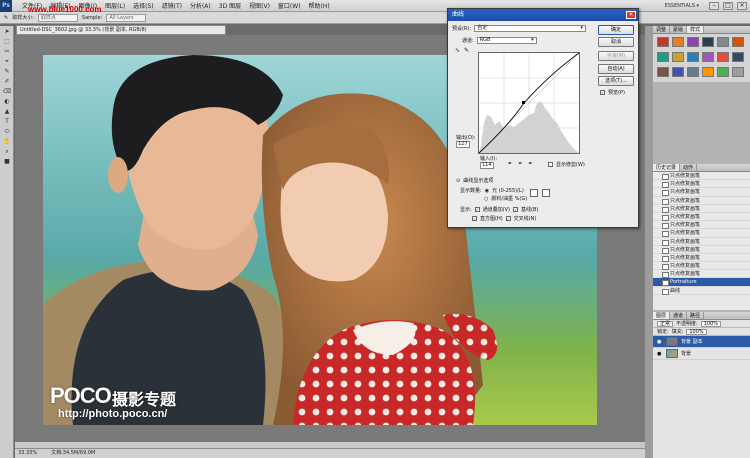 This screenshot has width=750, height=458. I want to click on input-field: 114, so click(487, 165).